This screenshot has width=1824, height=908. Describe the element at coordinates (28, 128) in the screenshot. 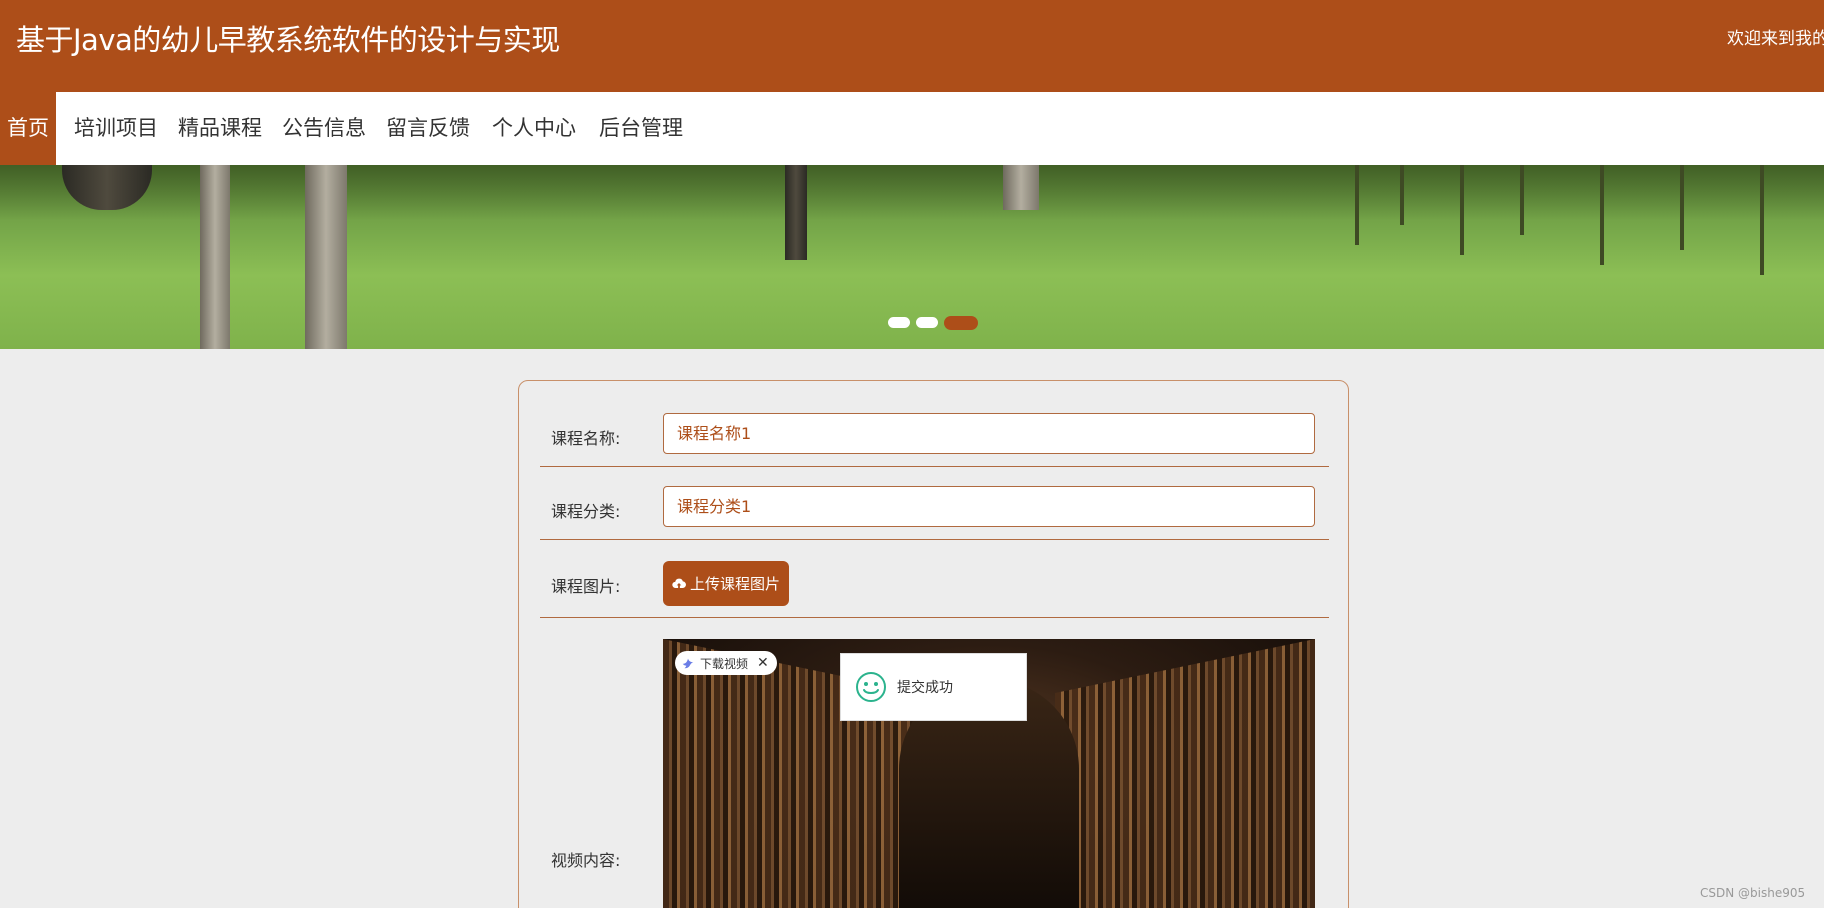

I see `nav-item-home: 首页` at that location.